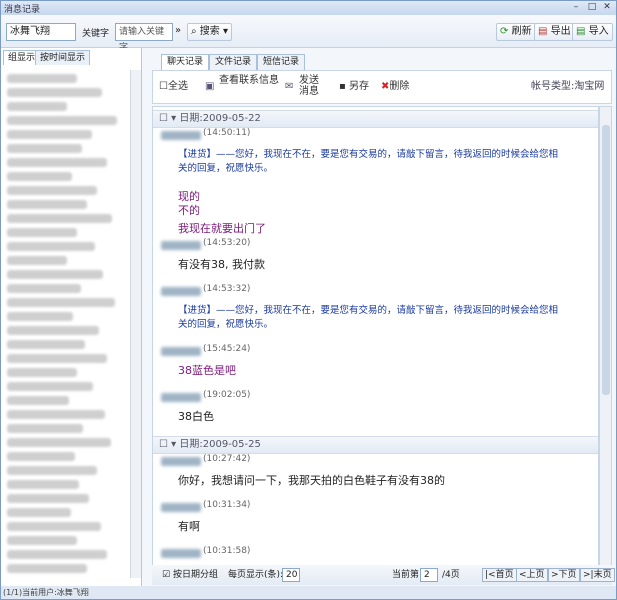  I want to click on expand-icon: », so click(178, 30).